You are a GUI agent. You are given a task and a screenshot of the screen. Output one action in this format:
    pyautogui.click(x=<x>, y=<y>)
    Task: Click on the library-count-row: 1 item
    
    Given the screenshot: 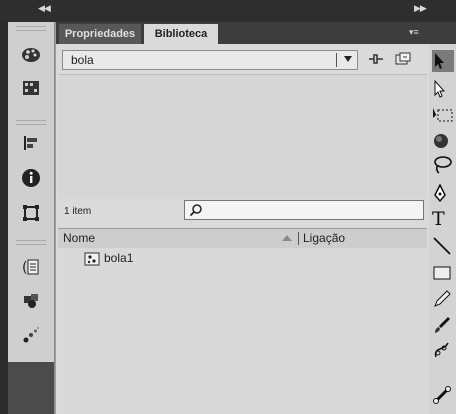 What is the action you would take?
    pyautogui.click(x=242, y=212)
    